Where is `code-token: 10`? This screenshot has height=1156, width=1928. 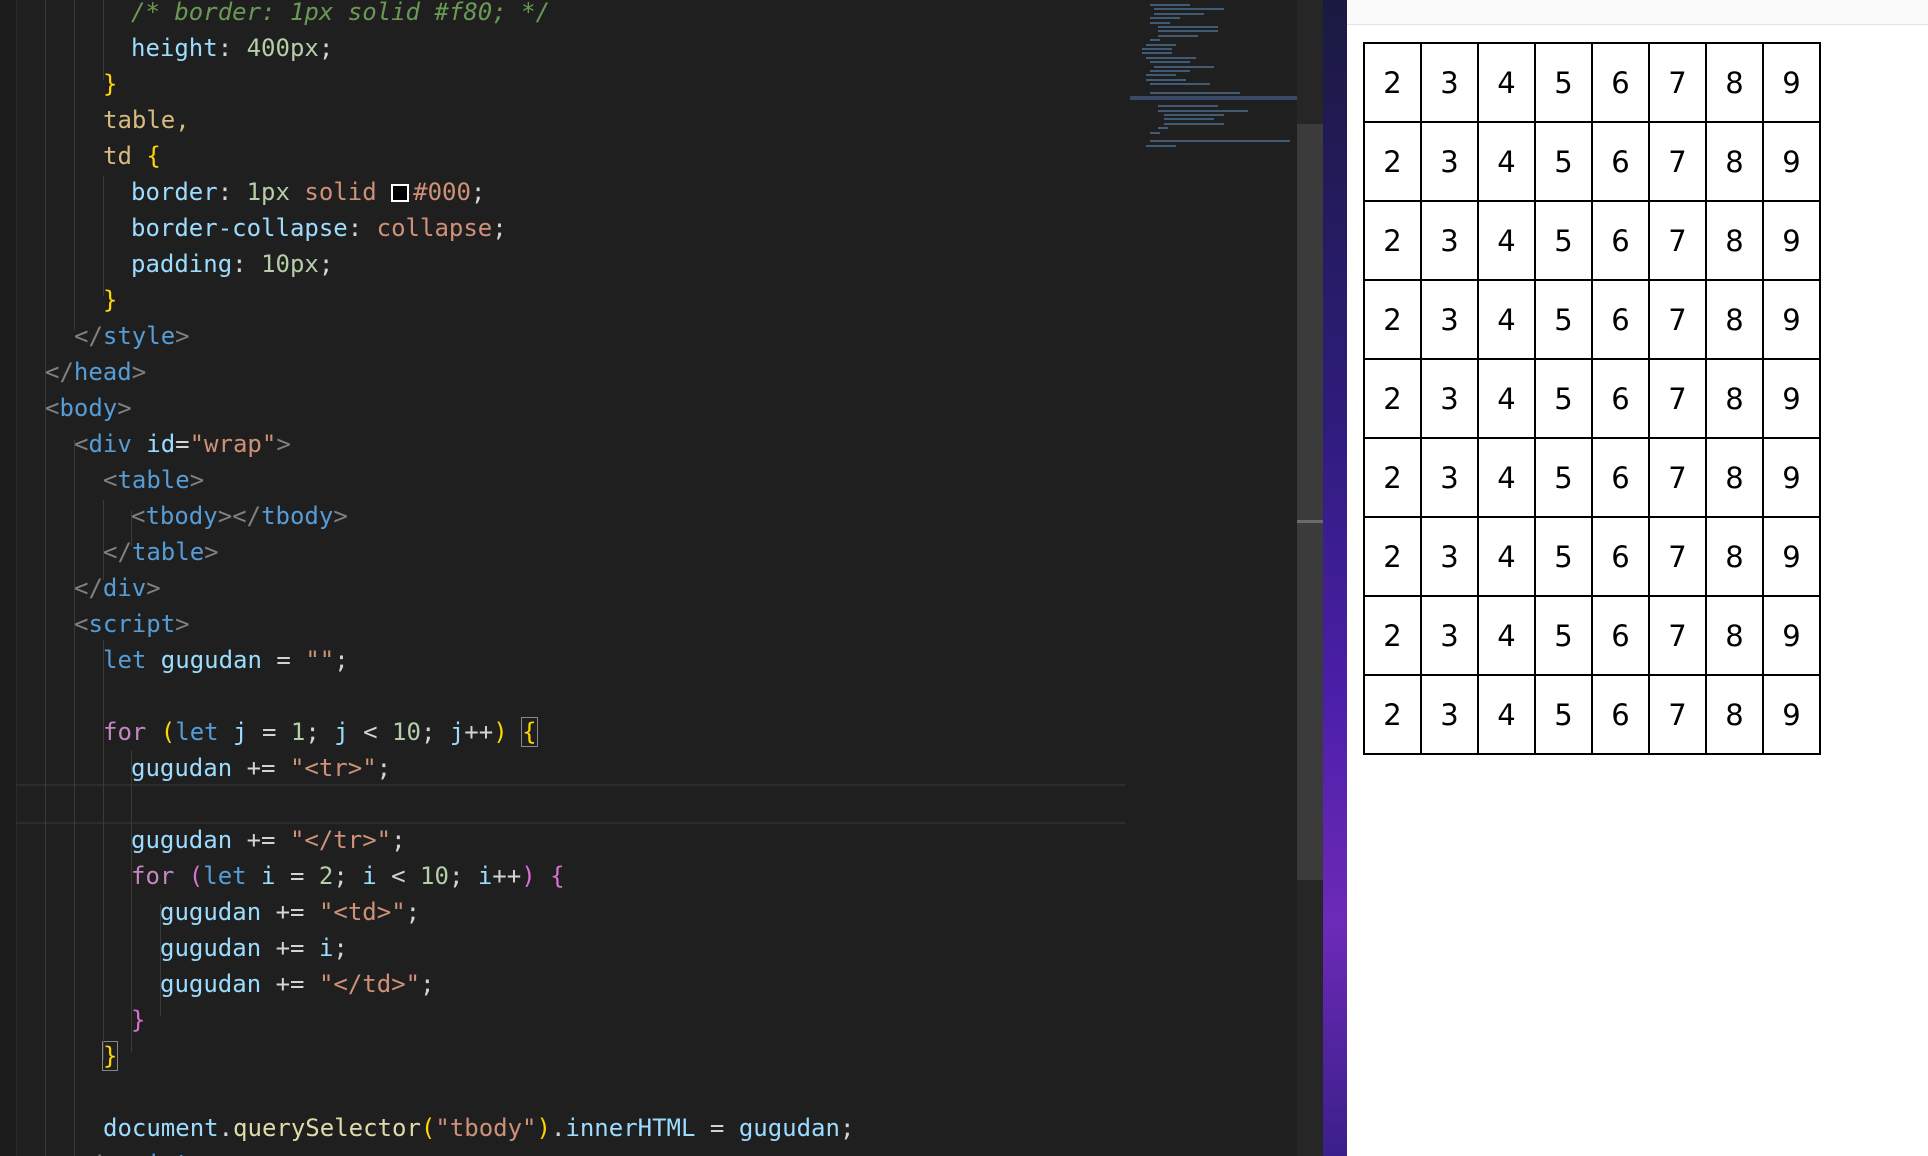
code-token: 10 is located at coordinates (406, 732).